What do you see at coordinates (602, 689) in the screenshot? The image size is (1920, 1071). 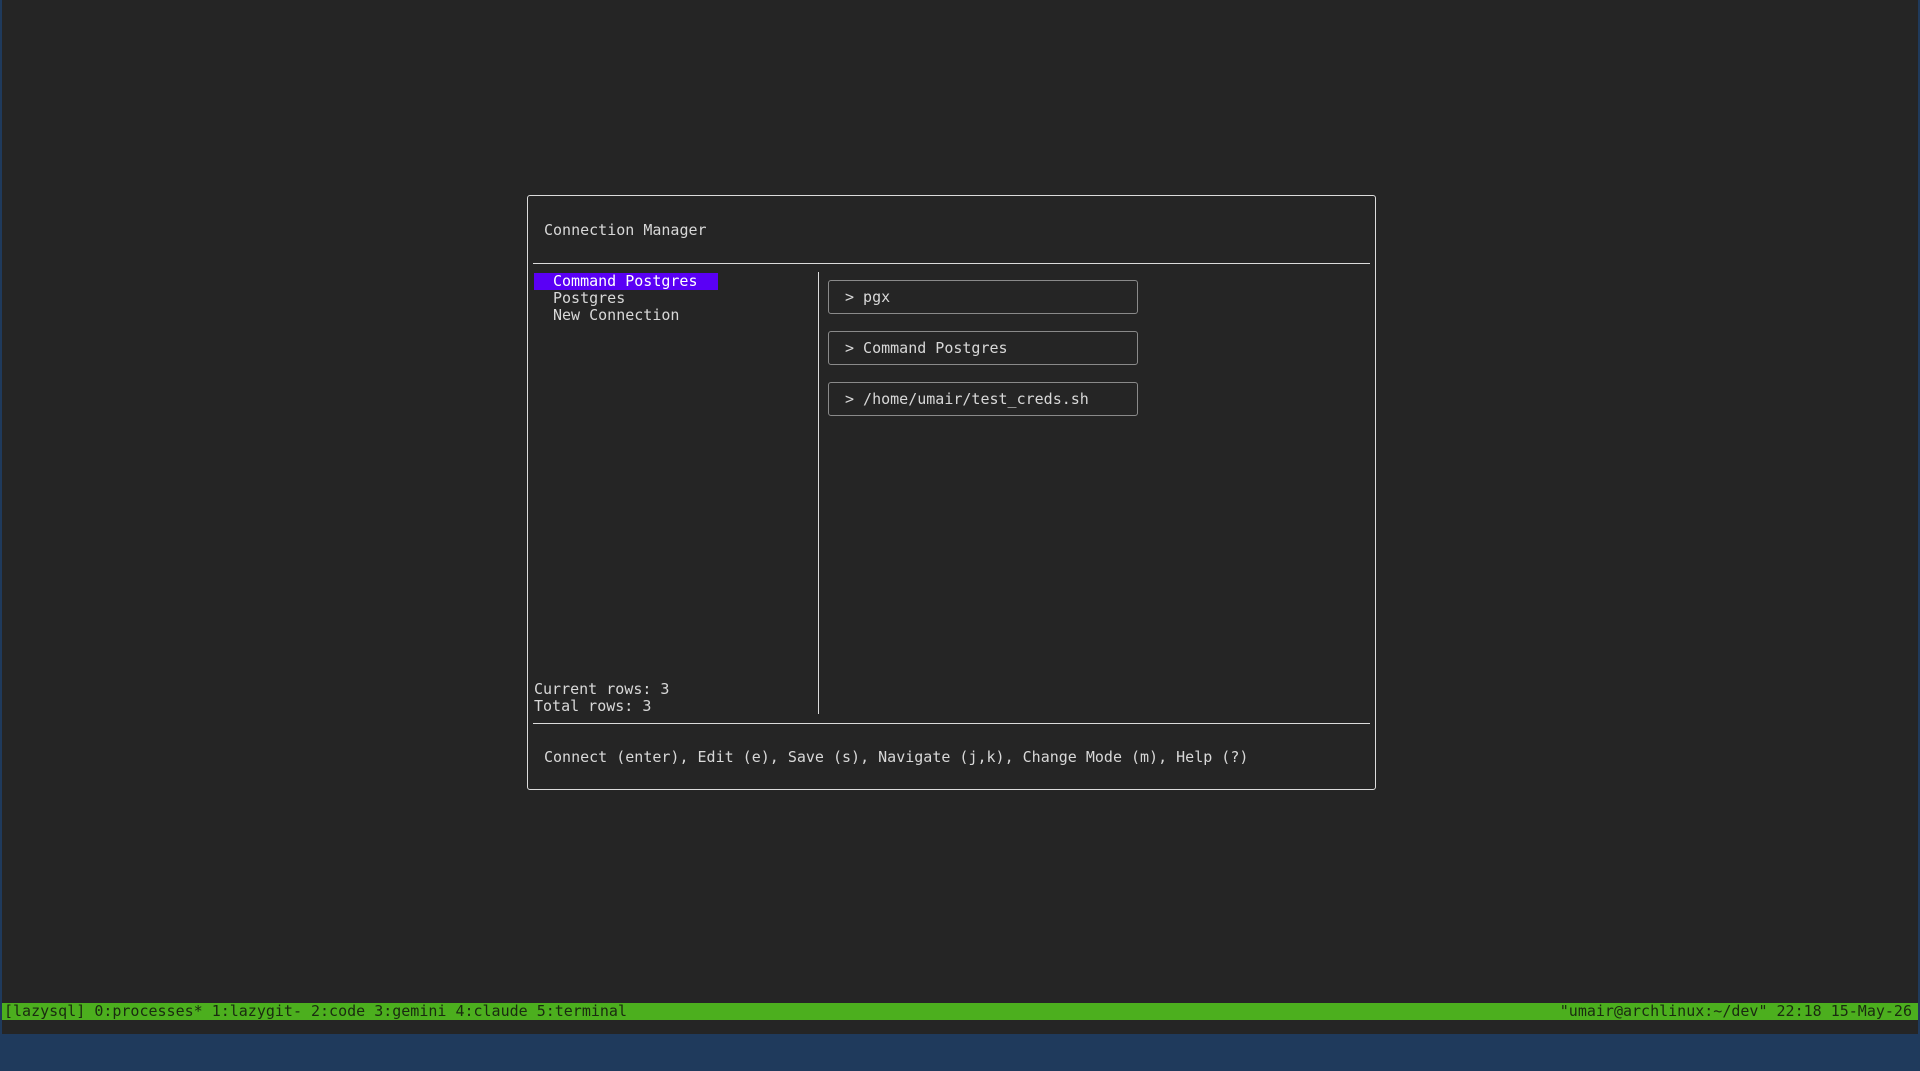 I see `current-rows: Current rows: 3` at bounding box center [602, 689].